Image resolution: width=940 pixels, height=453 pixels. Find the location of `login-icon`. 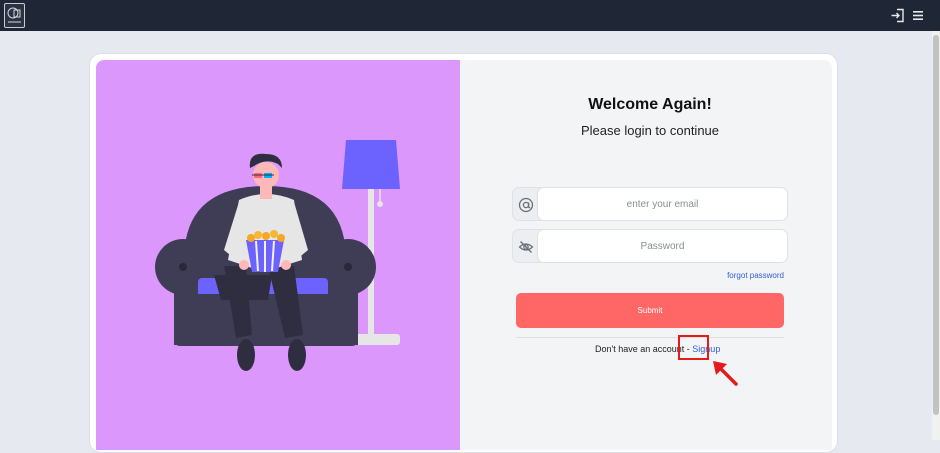

login-icon is located at coordinates (897, 15).